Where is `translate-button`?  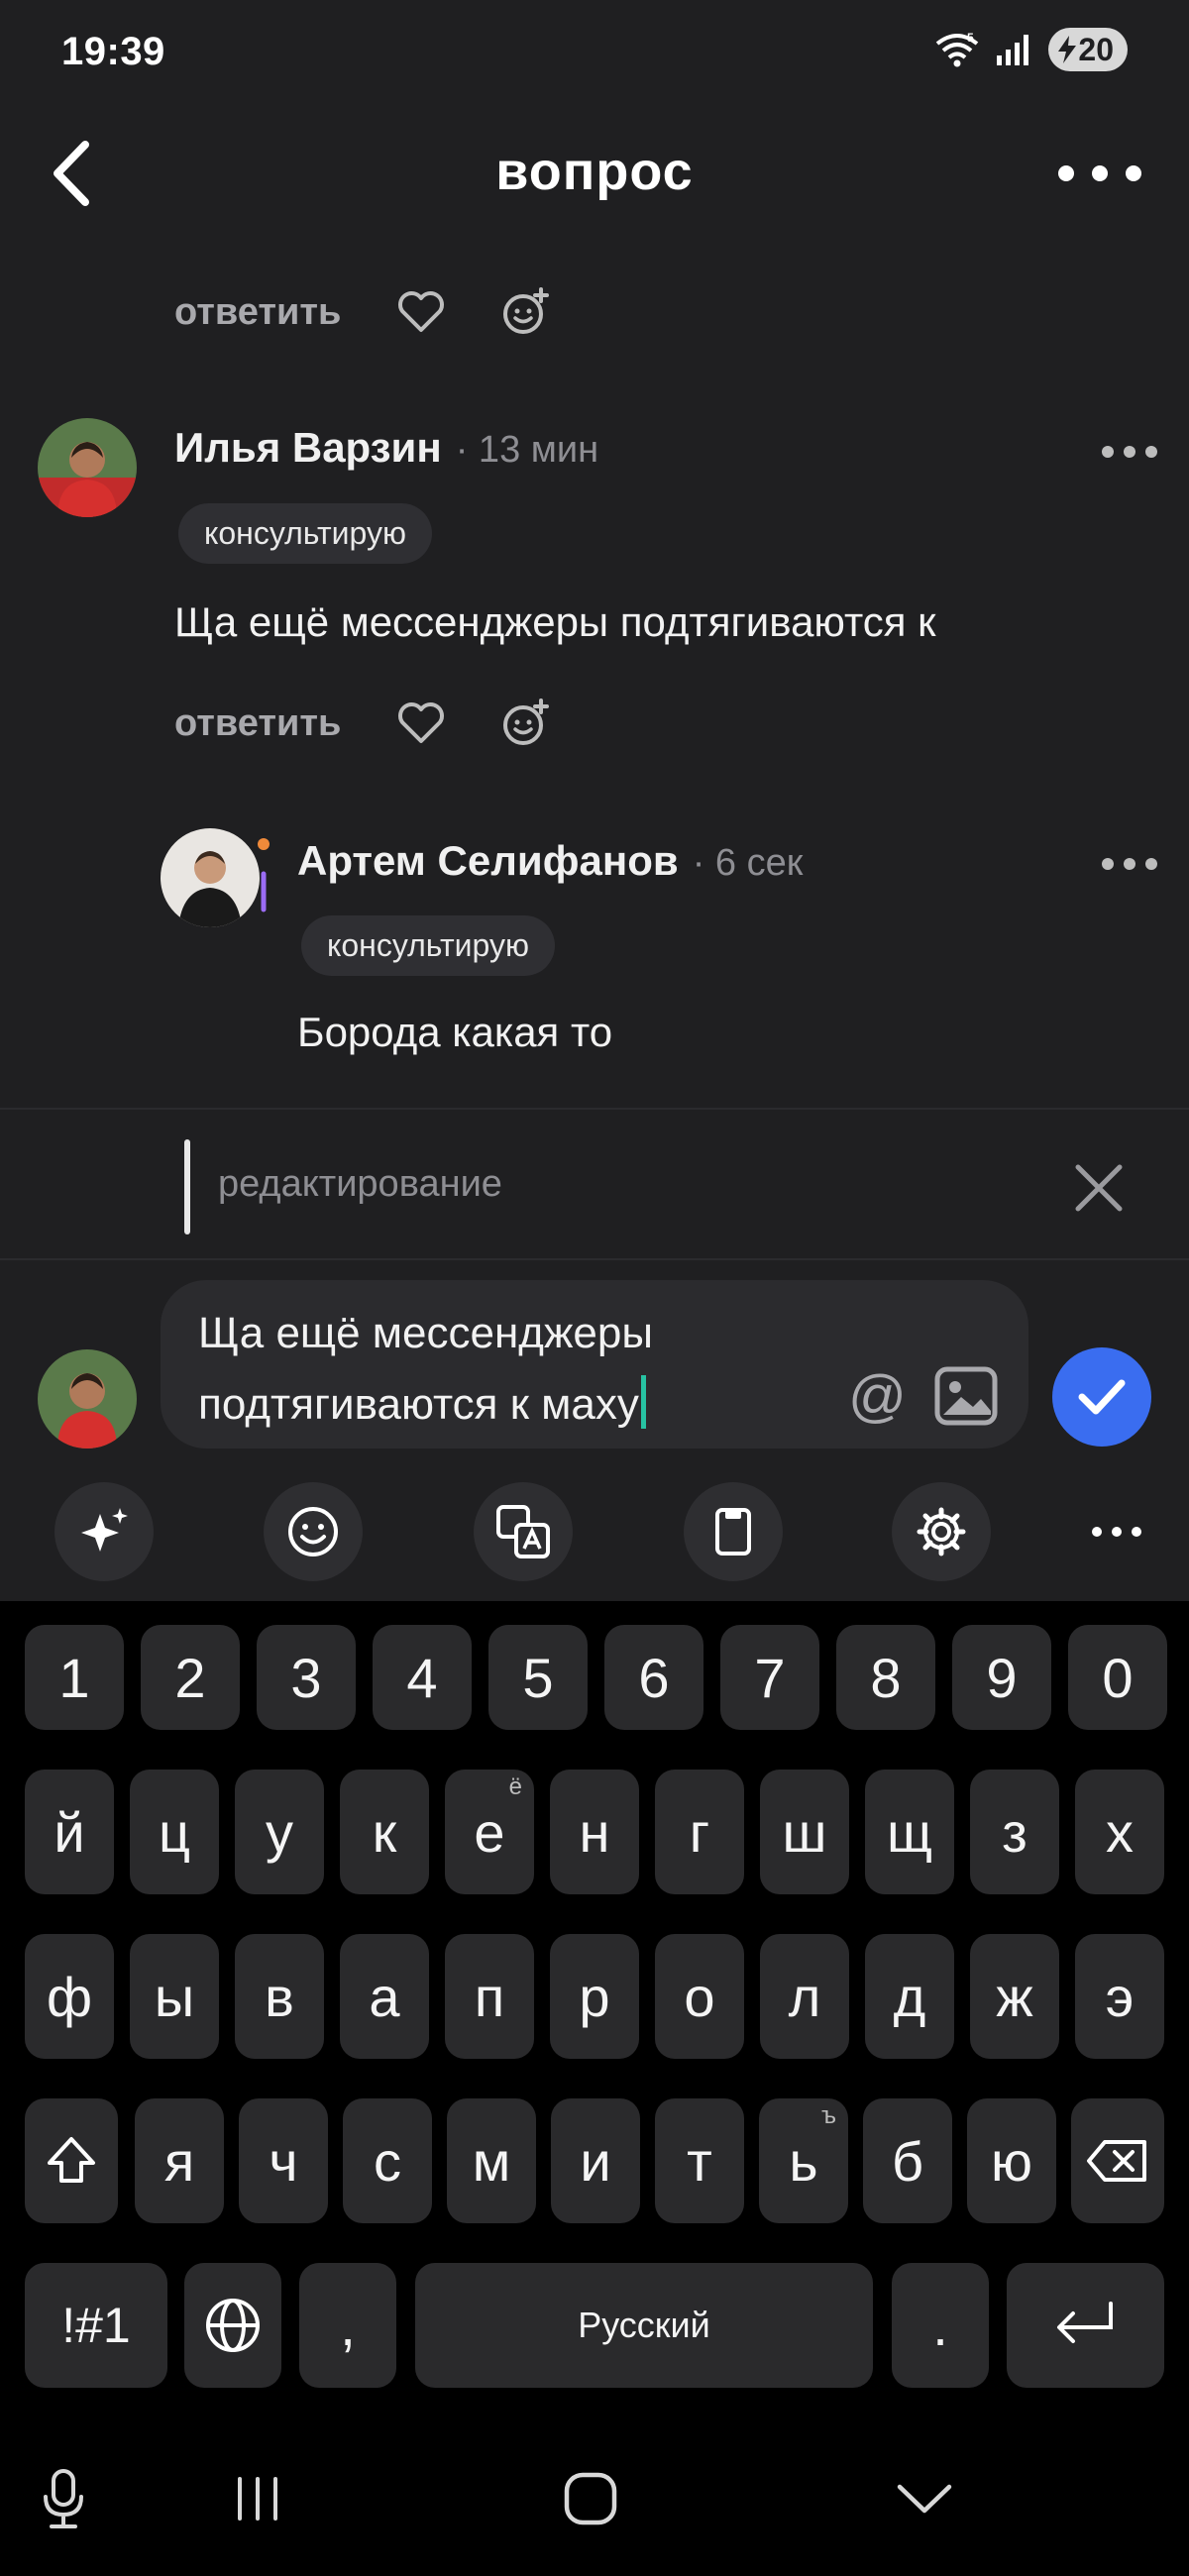
translate-button is located at coordinates (523, 1531).